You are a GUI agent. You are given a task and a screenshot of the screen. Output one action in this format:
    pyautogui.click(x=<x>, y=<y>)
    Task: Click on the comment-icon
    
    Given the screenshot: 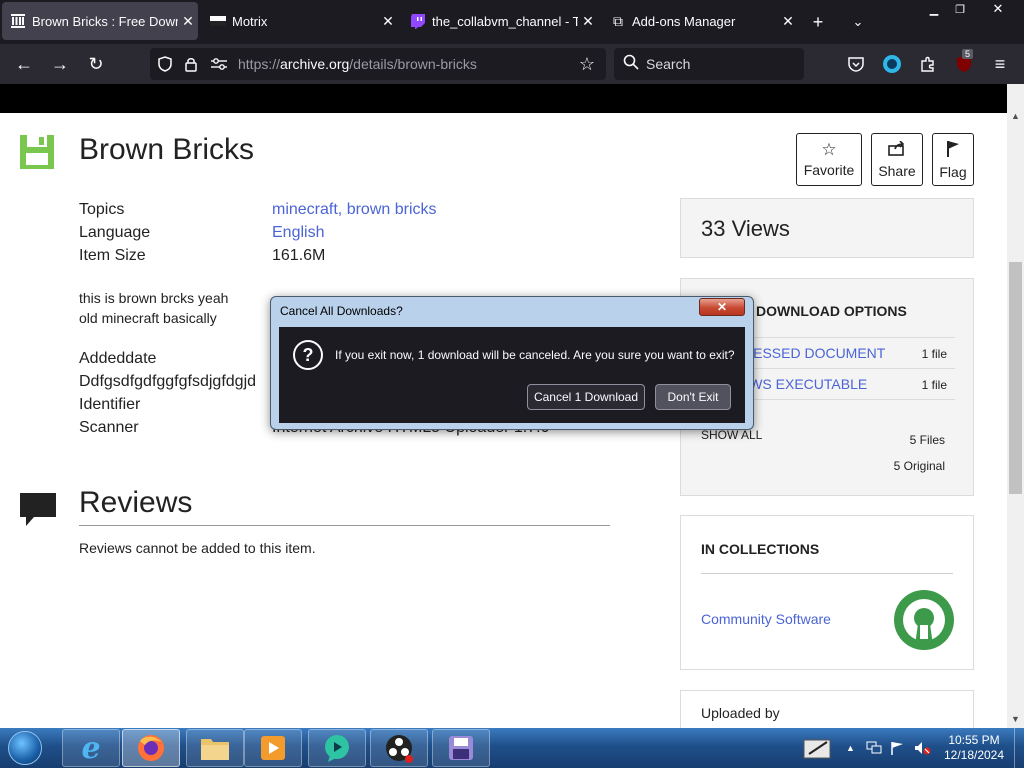 What is the action you would take?
    pyautogui.click(x=38, y=512)
    